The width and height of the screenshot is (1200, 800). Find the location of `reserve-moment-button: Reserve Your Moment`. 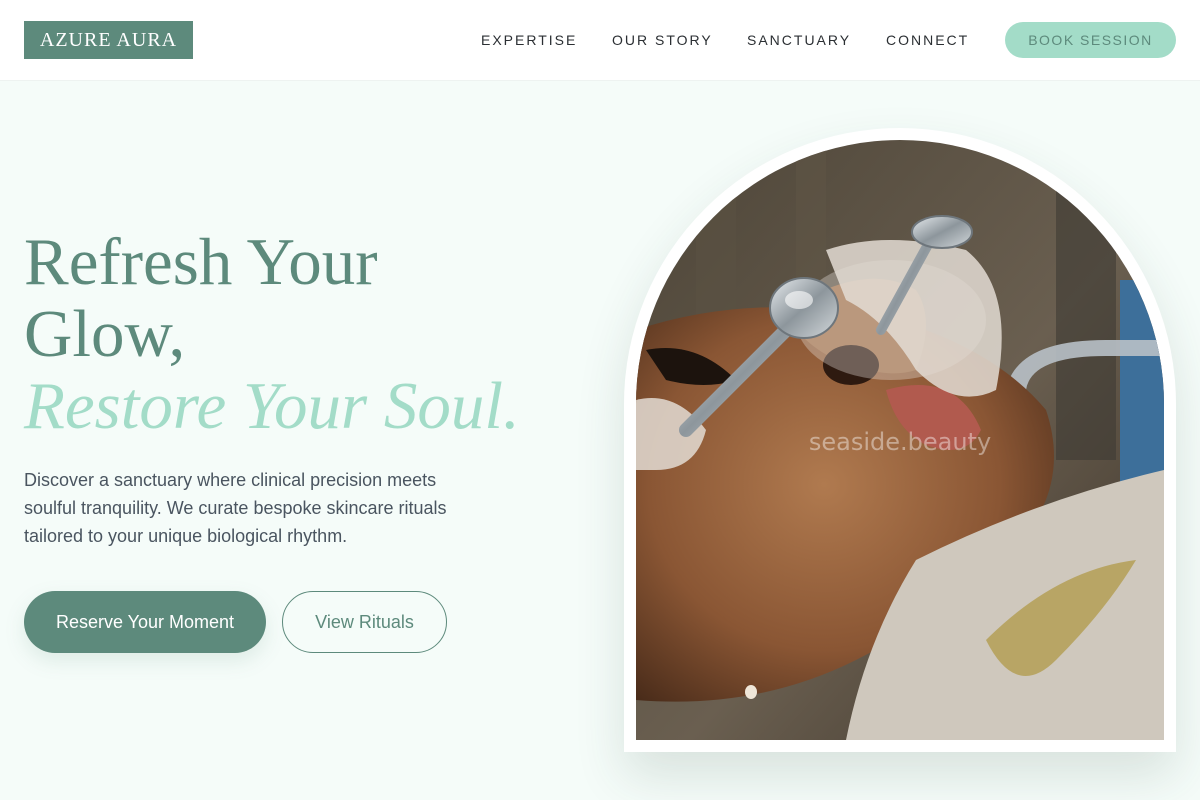

reserve-moment-button: Reserve Your Moment is located at coordinates (145, 622).